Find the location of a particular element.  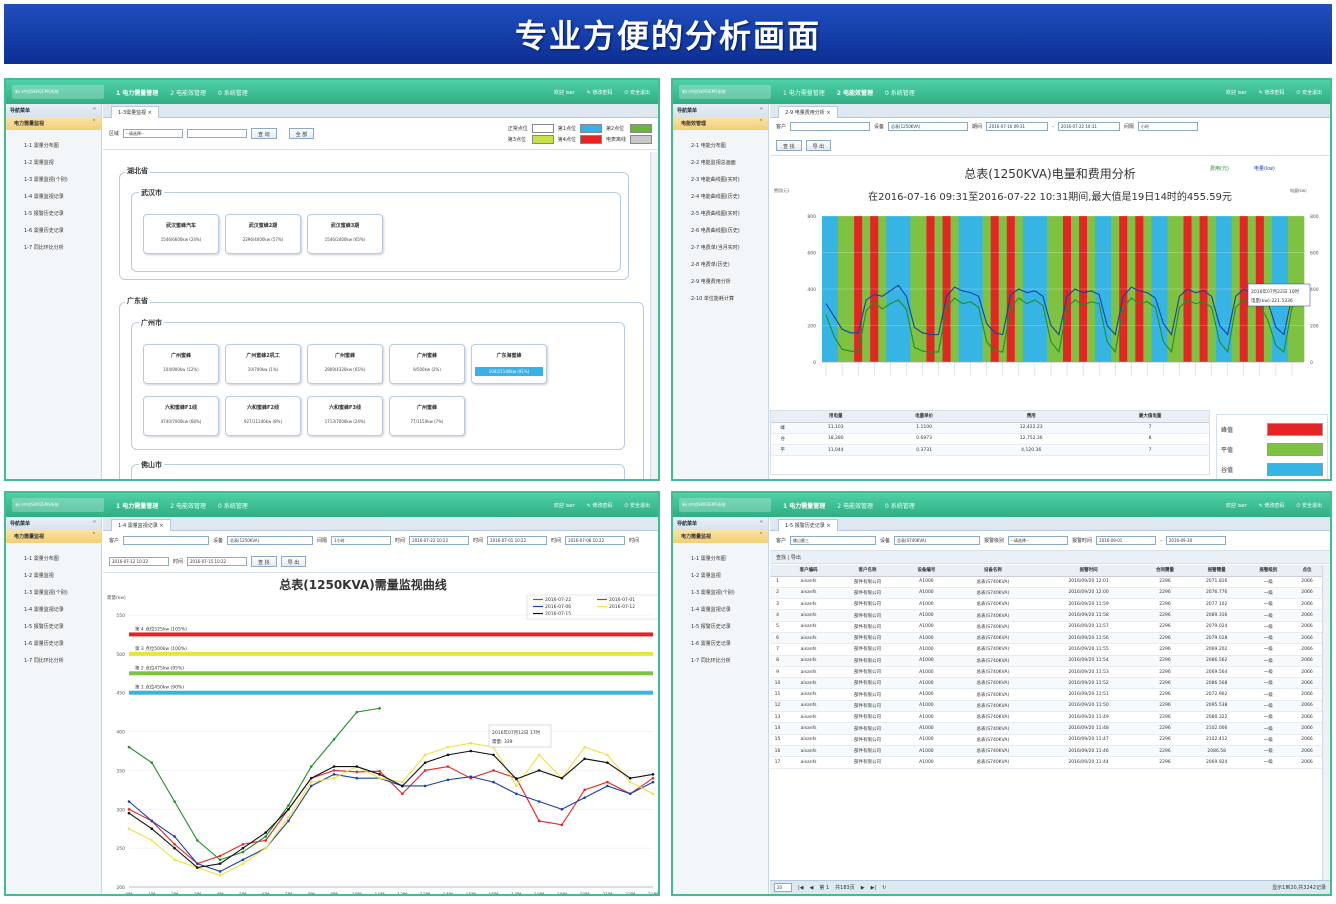

site-card: 武汉蜜蜂2期 2296/4000kw (57%) is located at coordinates (263, 234).